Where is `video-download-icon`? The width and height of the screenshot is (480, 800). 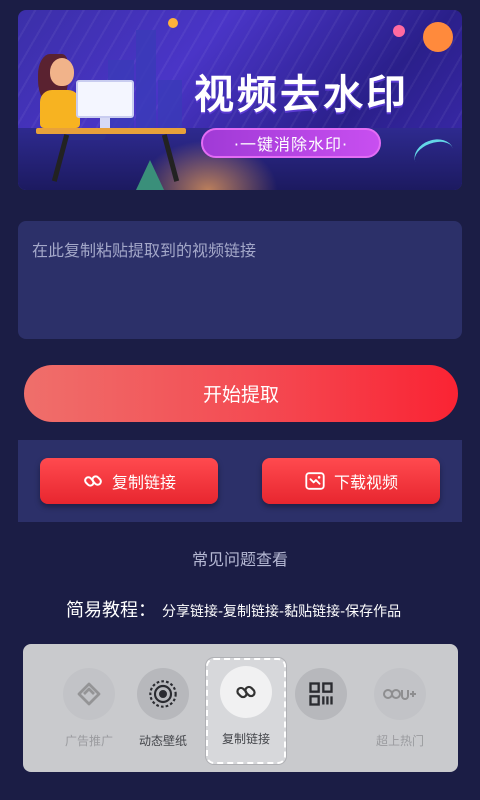
video-download-icon is located at coordinates (315, 481).